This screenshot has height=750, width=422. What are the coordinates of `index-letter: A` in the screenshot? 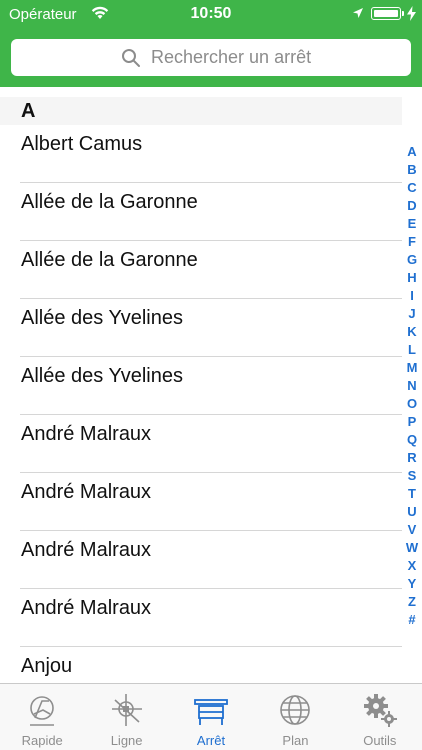 It's located at (411, 152).